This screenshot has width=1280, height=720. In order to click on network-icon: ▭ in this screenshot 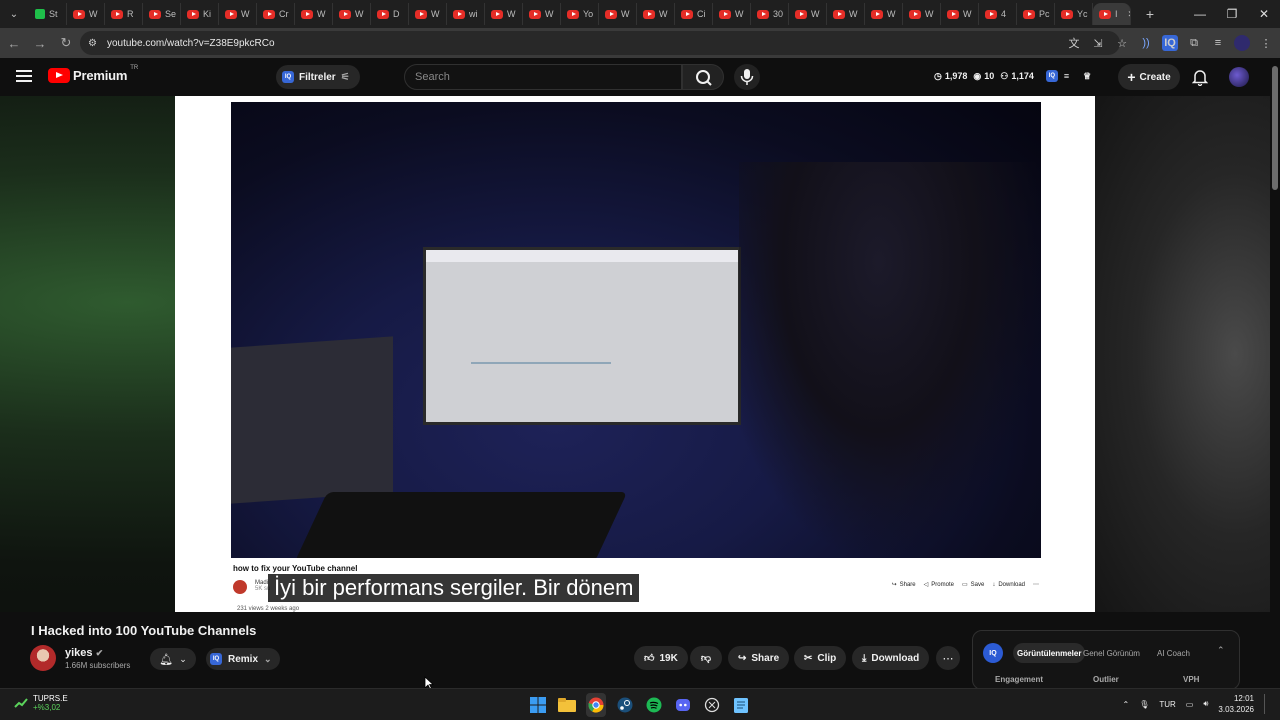, I will do `click(1190, 704)`.